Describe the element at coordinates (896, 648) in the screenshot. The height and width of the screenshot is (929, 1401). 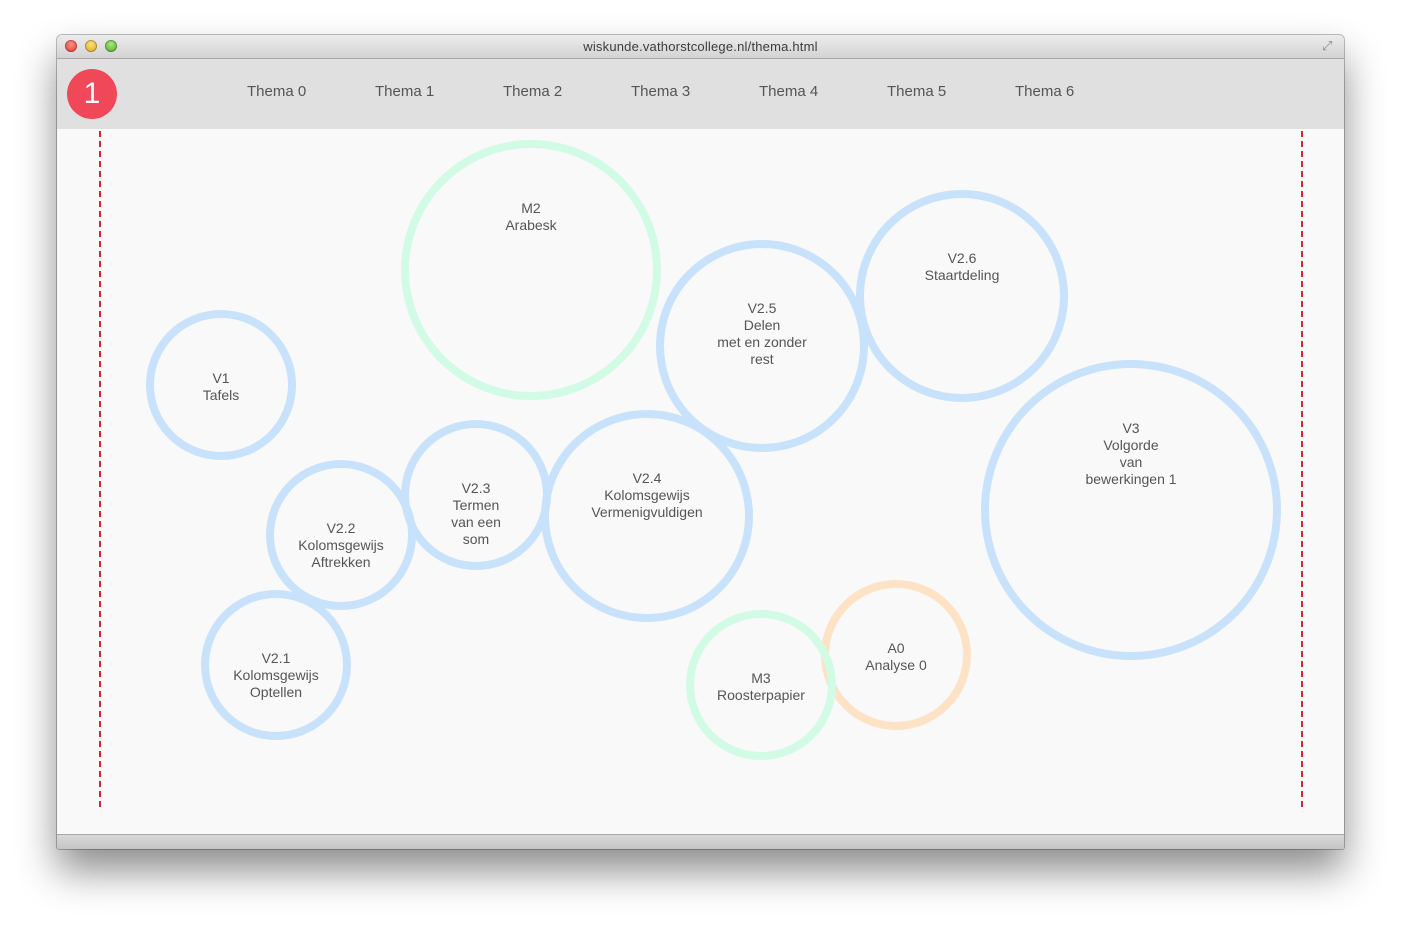
I see `bubble-a0-code: A0` at that location.